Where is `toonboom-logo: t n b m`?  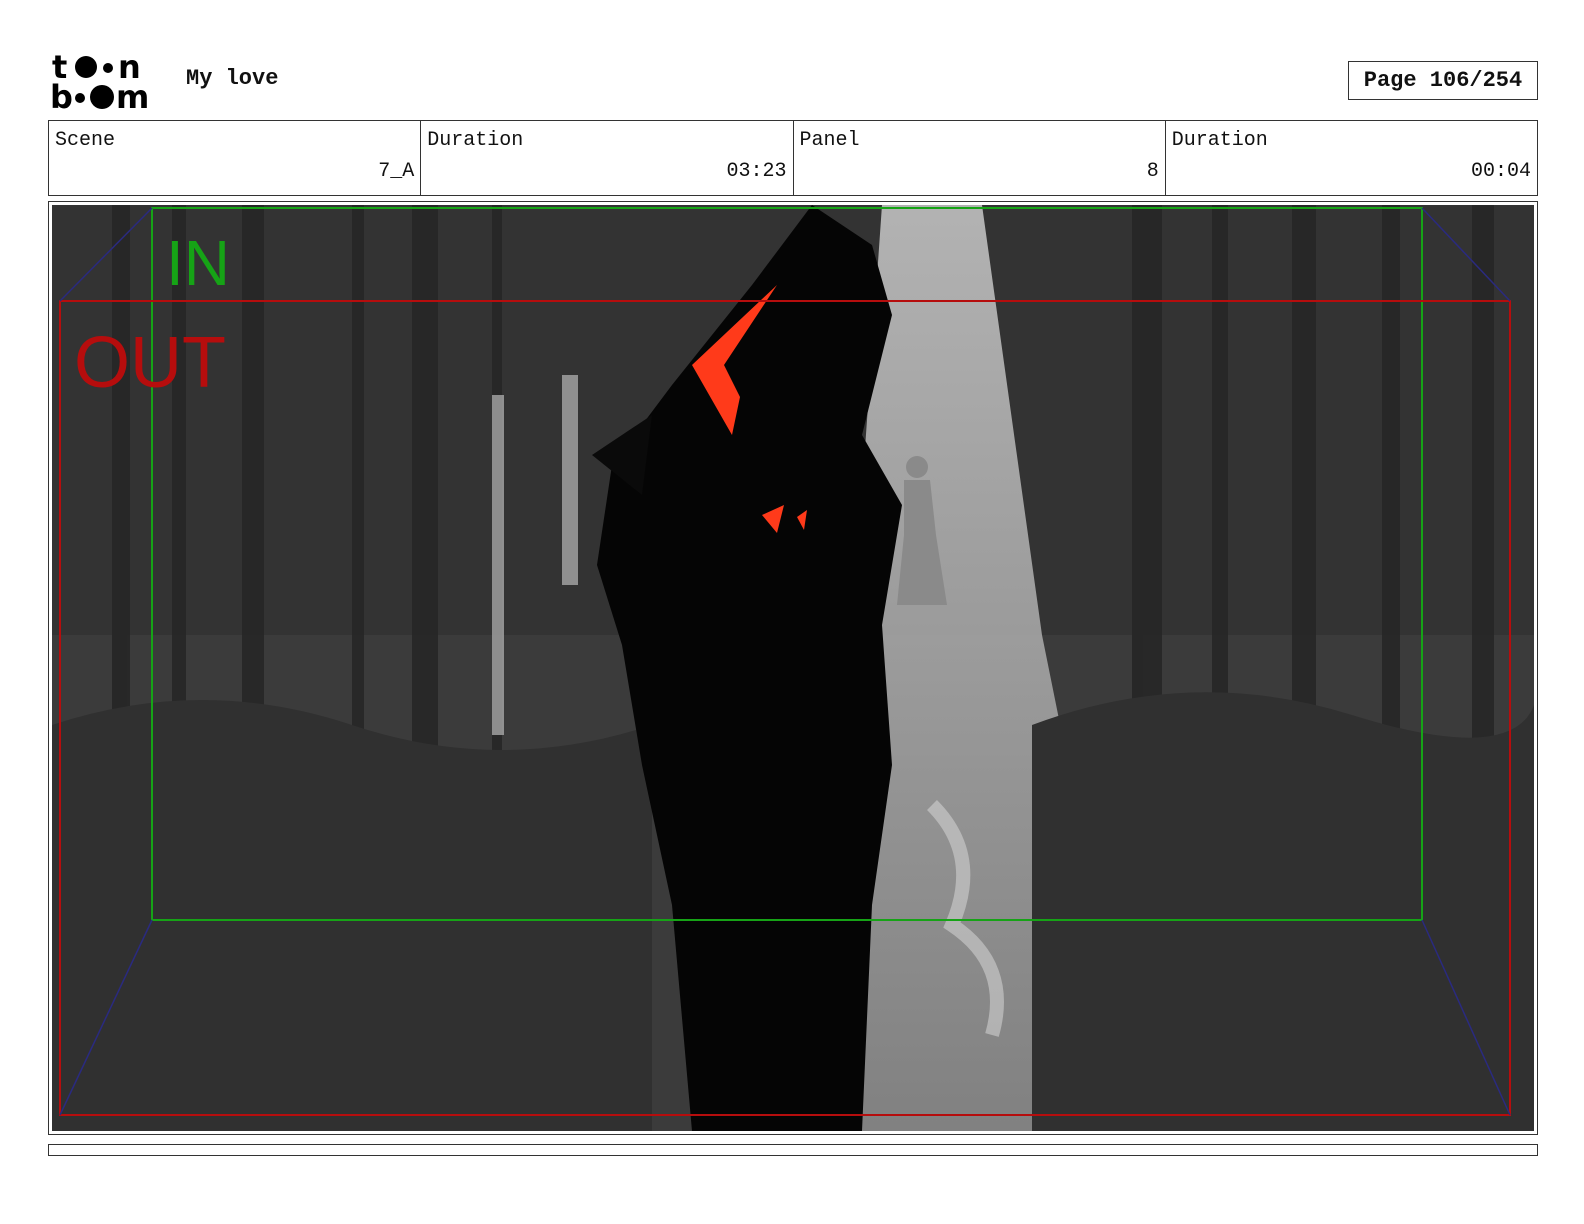
toonboom-logo: t n b m is located at coordinates (107, 82).